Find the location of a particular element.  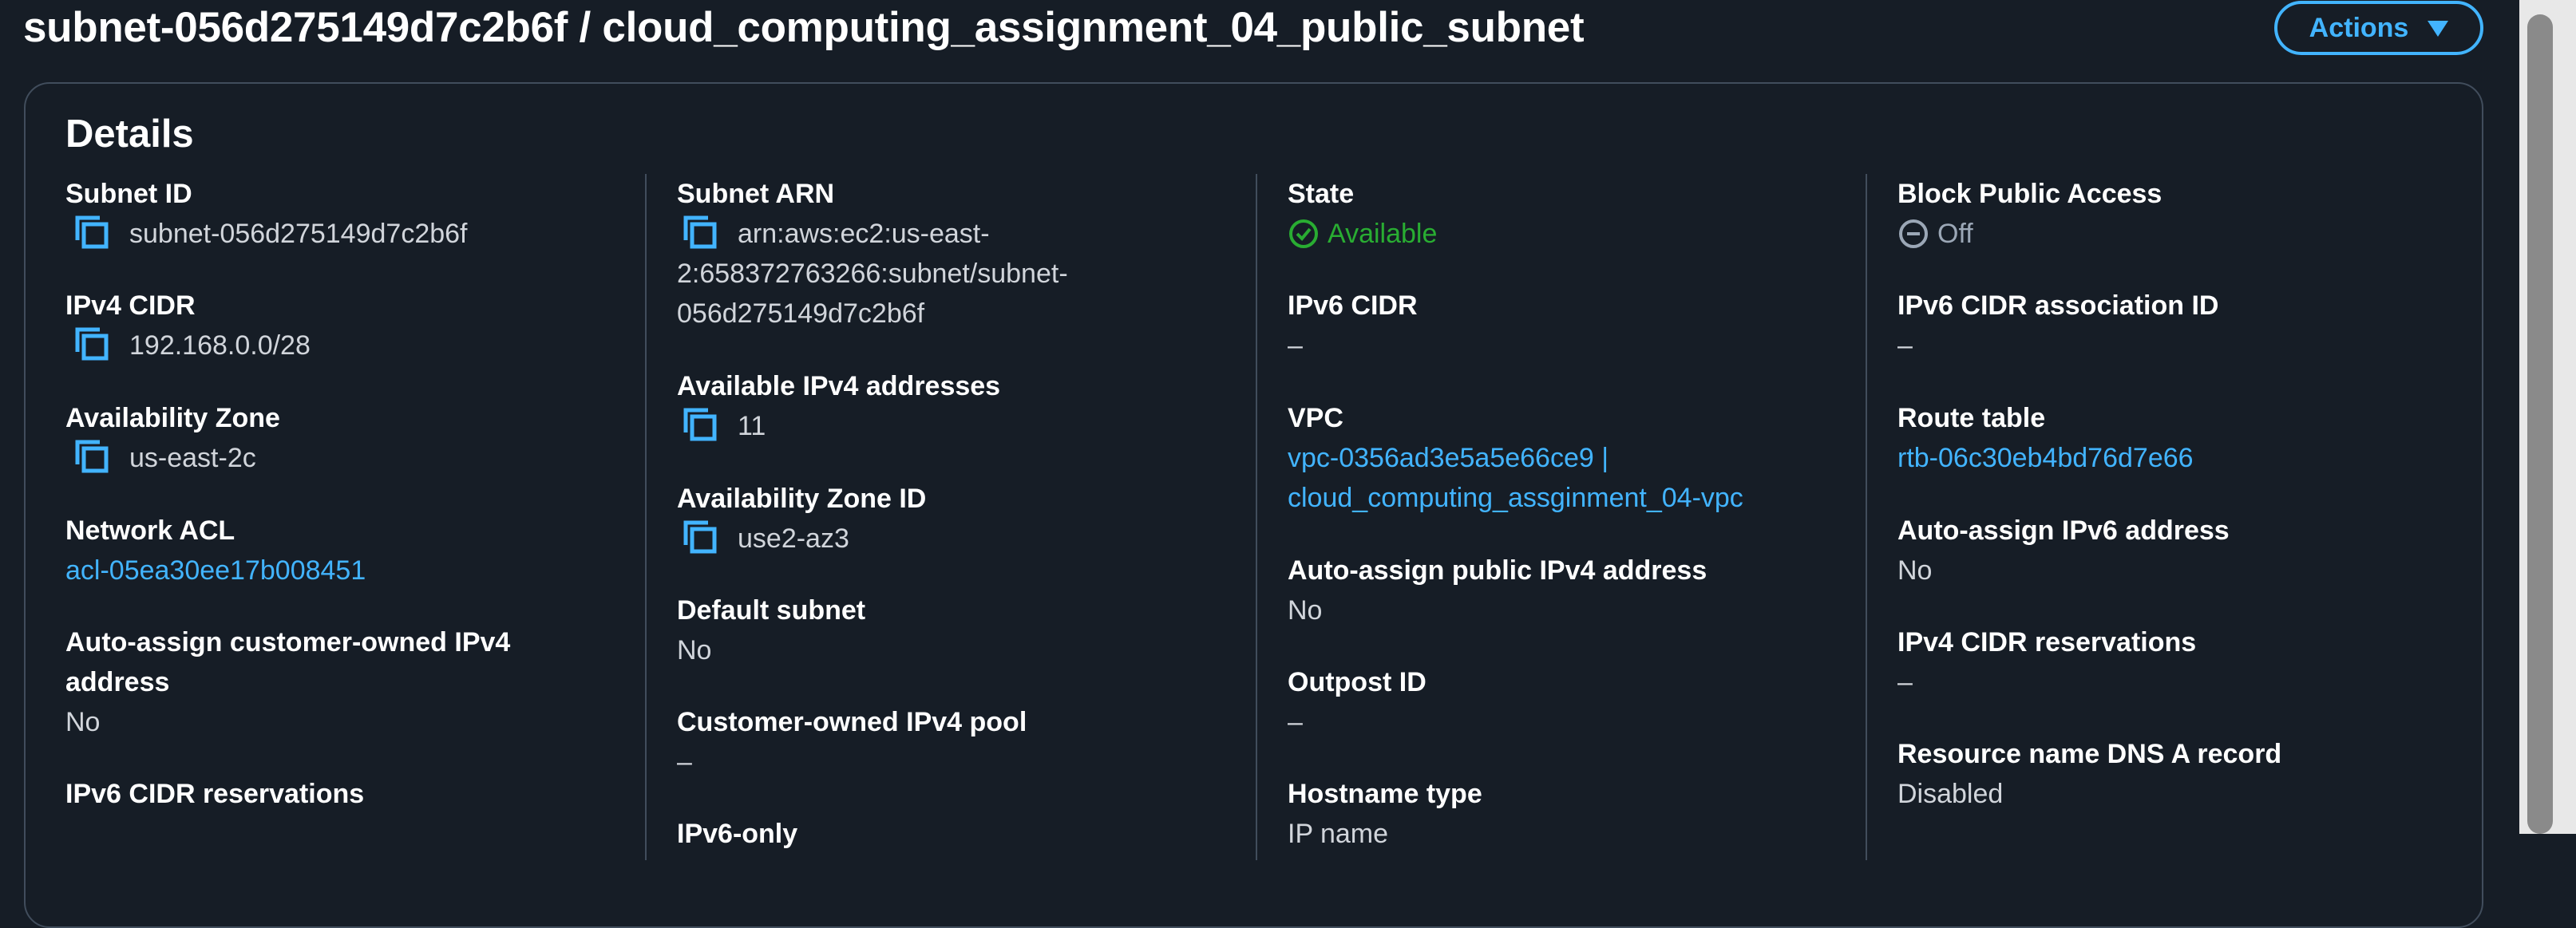

vpc-link-line1: vpc-0356ad3e5a5e66ce9 | is located at coordinates (1567, 458).